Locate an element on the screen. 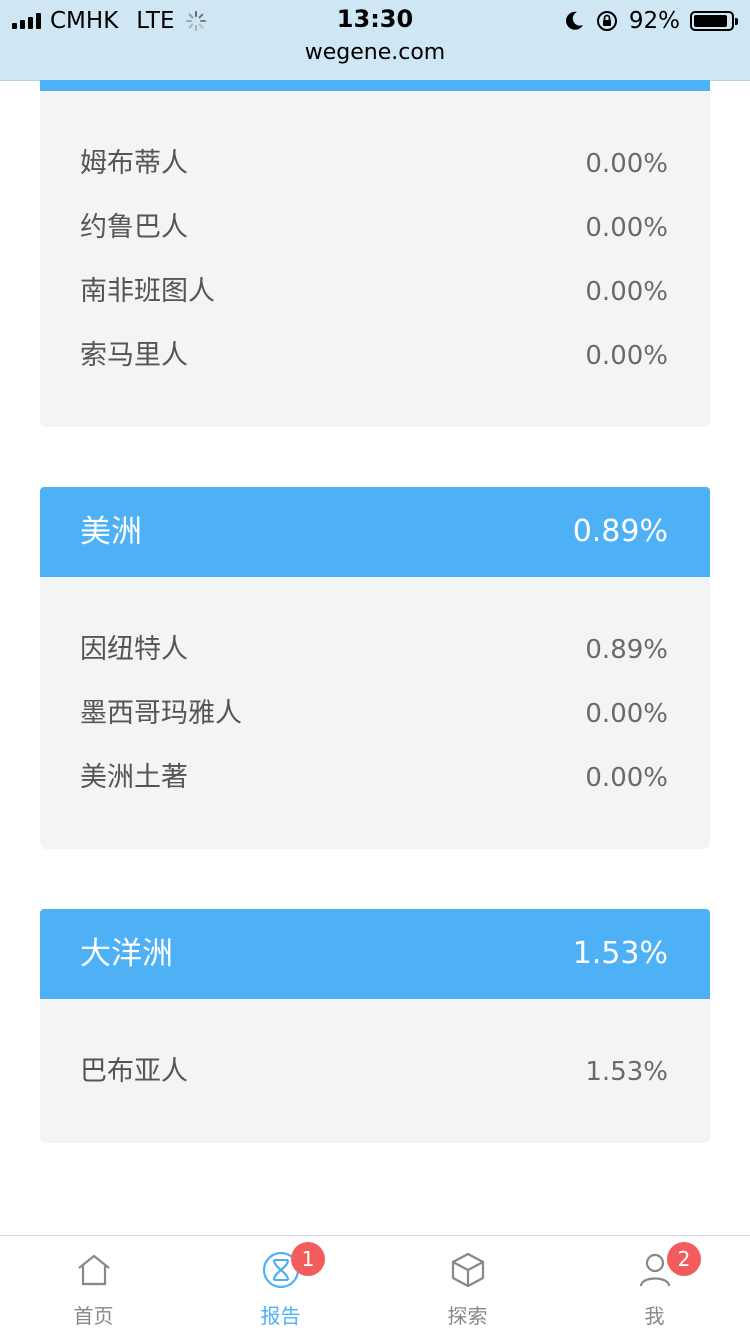 The image size is (750, 1335). tab-label: 报告 is located at coordinates (280, 1316).